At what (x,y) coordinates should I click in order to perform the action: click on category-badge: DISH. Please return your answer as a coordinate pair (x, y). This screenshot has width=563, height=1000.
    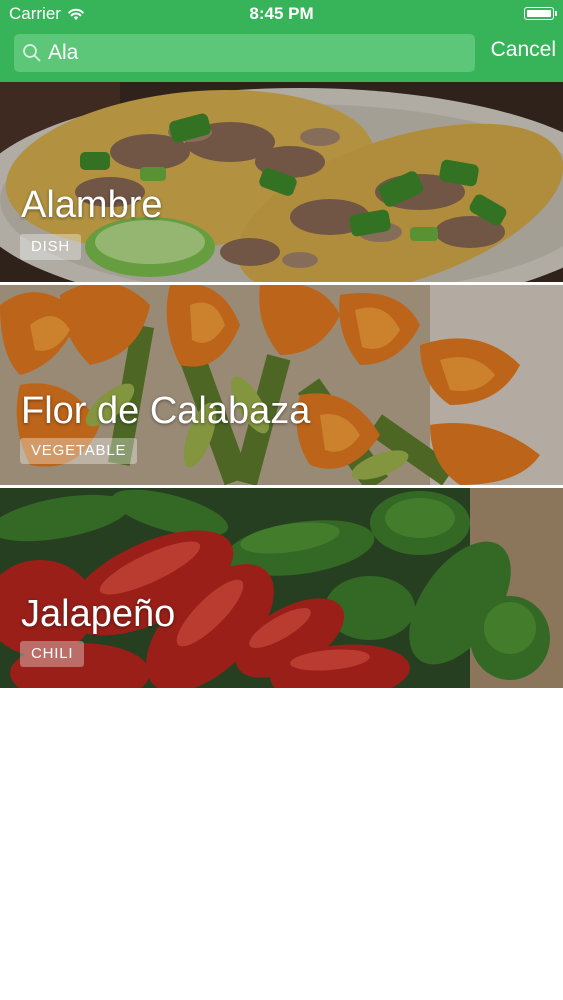
    Looking at the image, I should click on (51, 247).